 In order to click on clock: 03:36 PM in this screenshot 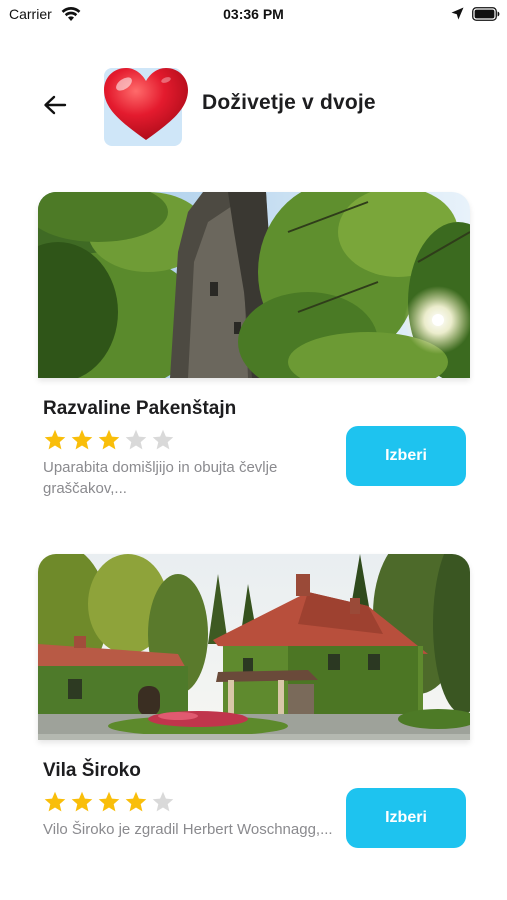, I will do `click(253, 14)`.